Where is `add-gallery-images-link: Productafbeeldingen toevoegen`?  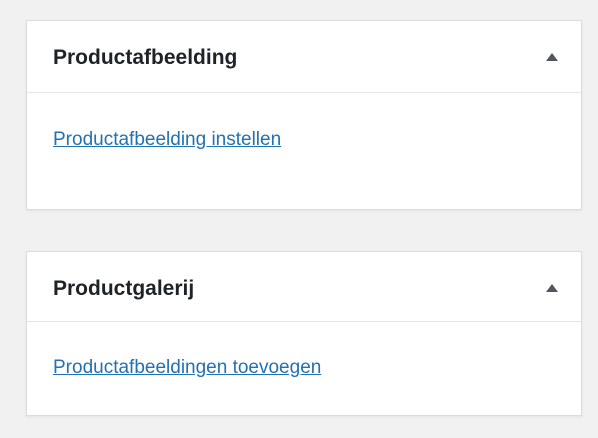 add-gallery-images-link: Productafbeeldingen toevoegen is located at coordinates (187, 368).